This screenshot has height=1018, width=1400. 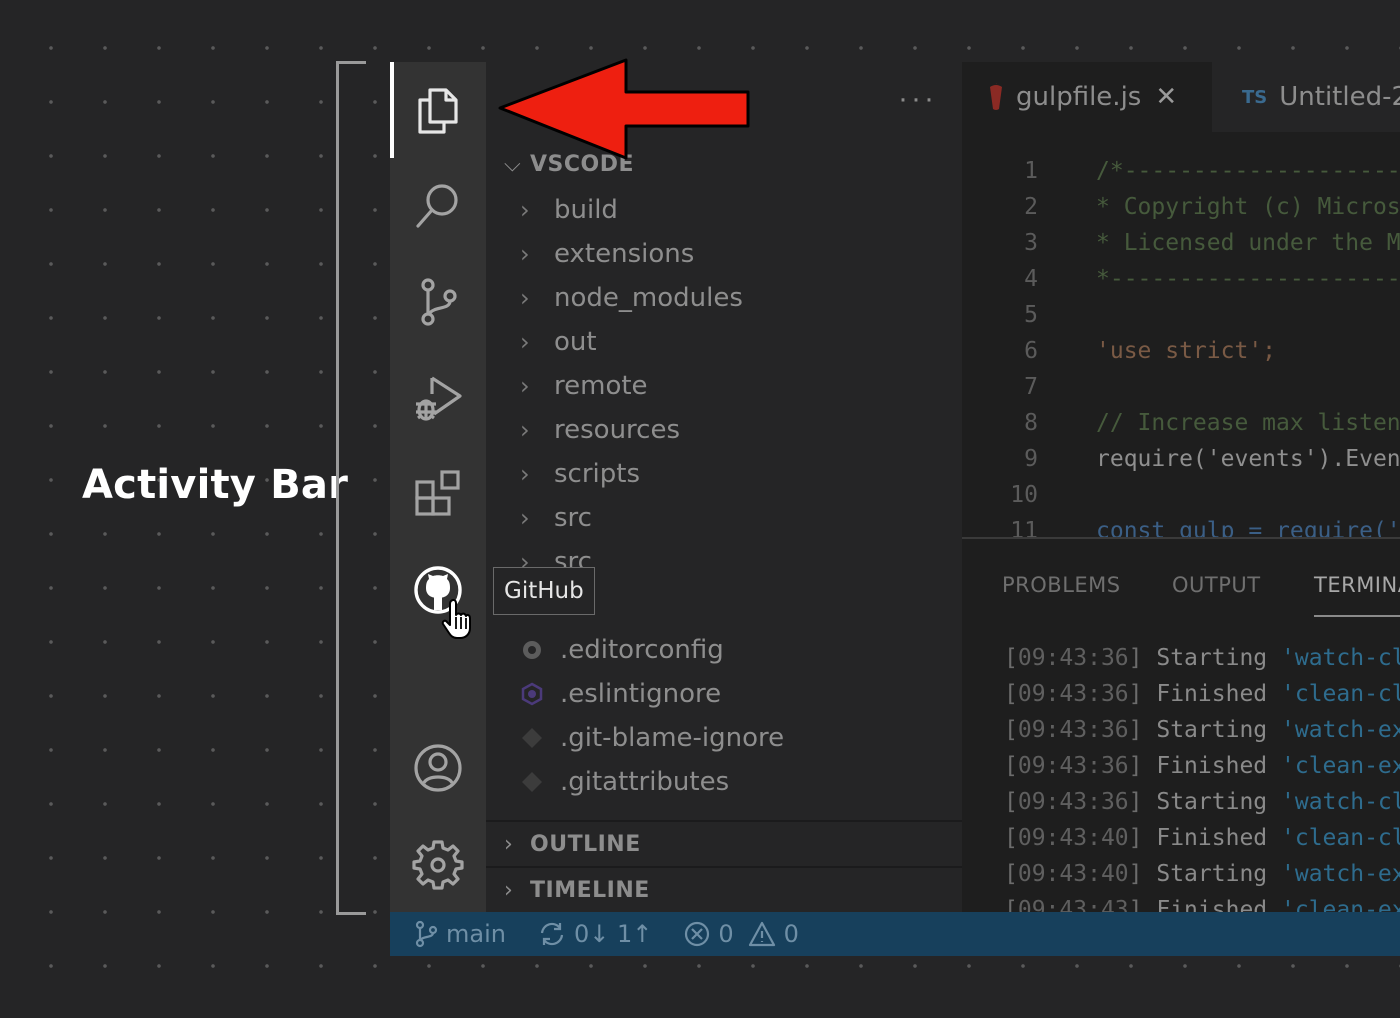 I want to click on code-line: 4 *-----------------------------, so click(x=1181, y=284).